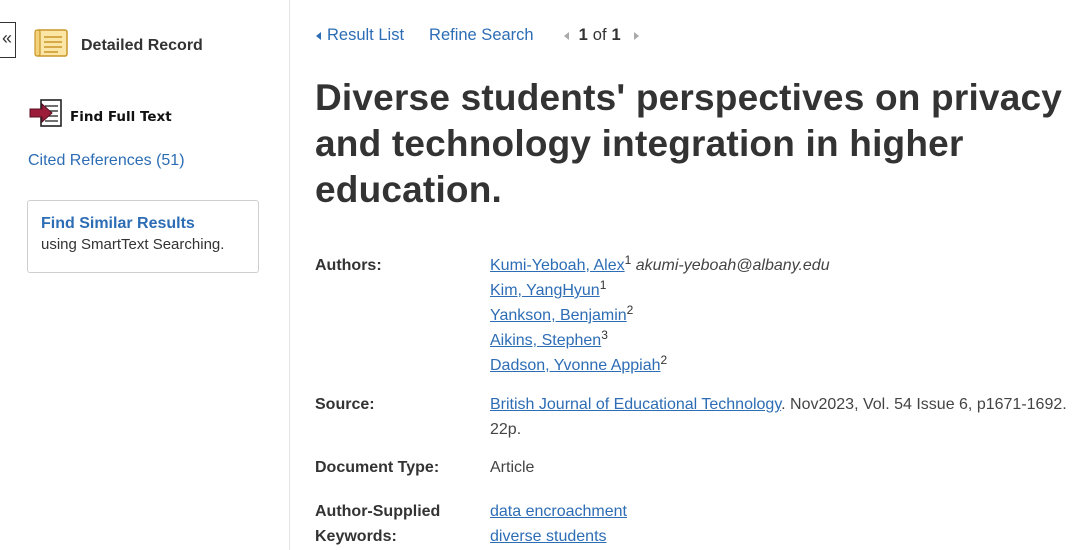  Describe the element at coordinates (106, 161) in the screenshot. I see `cited-references-link: Cited References (51)` at that location.